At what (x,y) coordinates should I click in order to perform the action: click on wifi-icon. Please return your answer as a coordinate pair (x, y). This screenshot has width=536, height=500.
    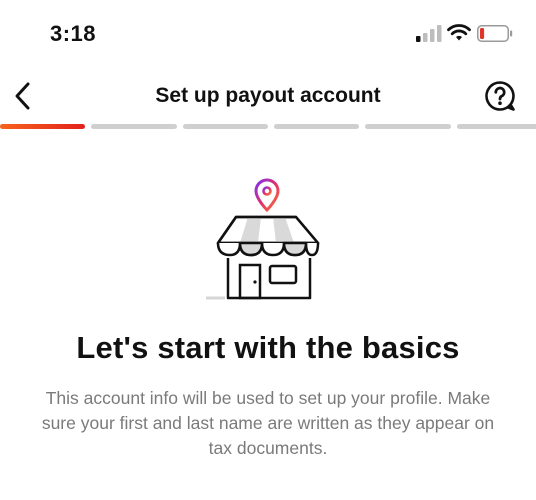
    Looking at the image, I should click on (459, 32).